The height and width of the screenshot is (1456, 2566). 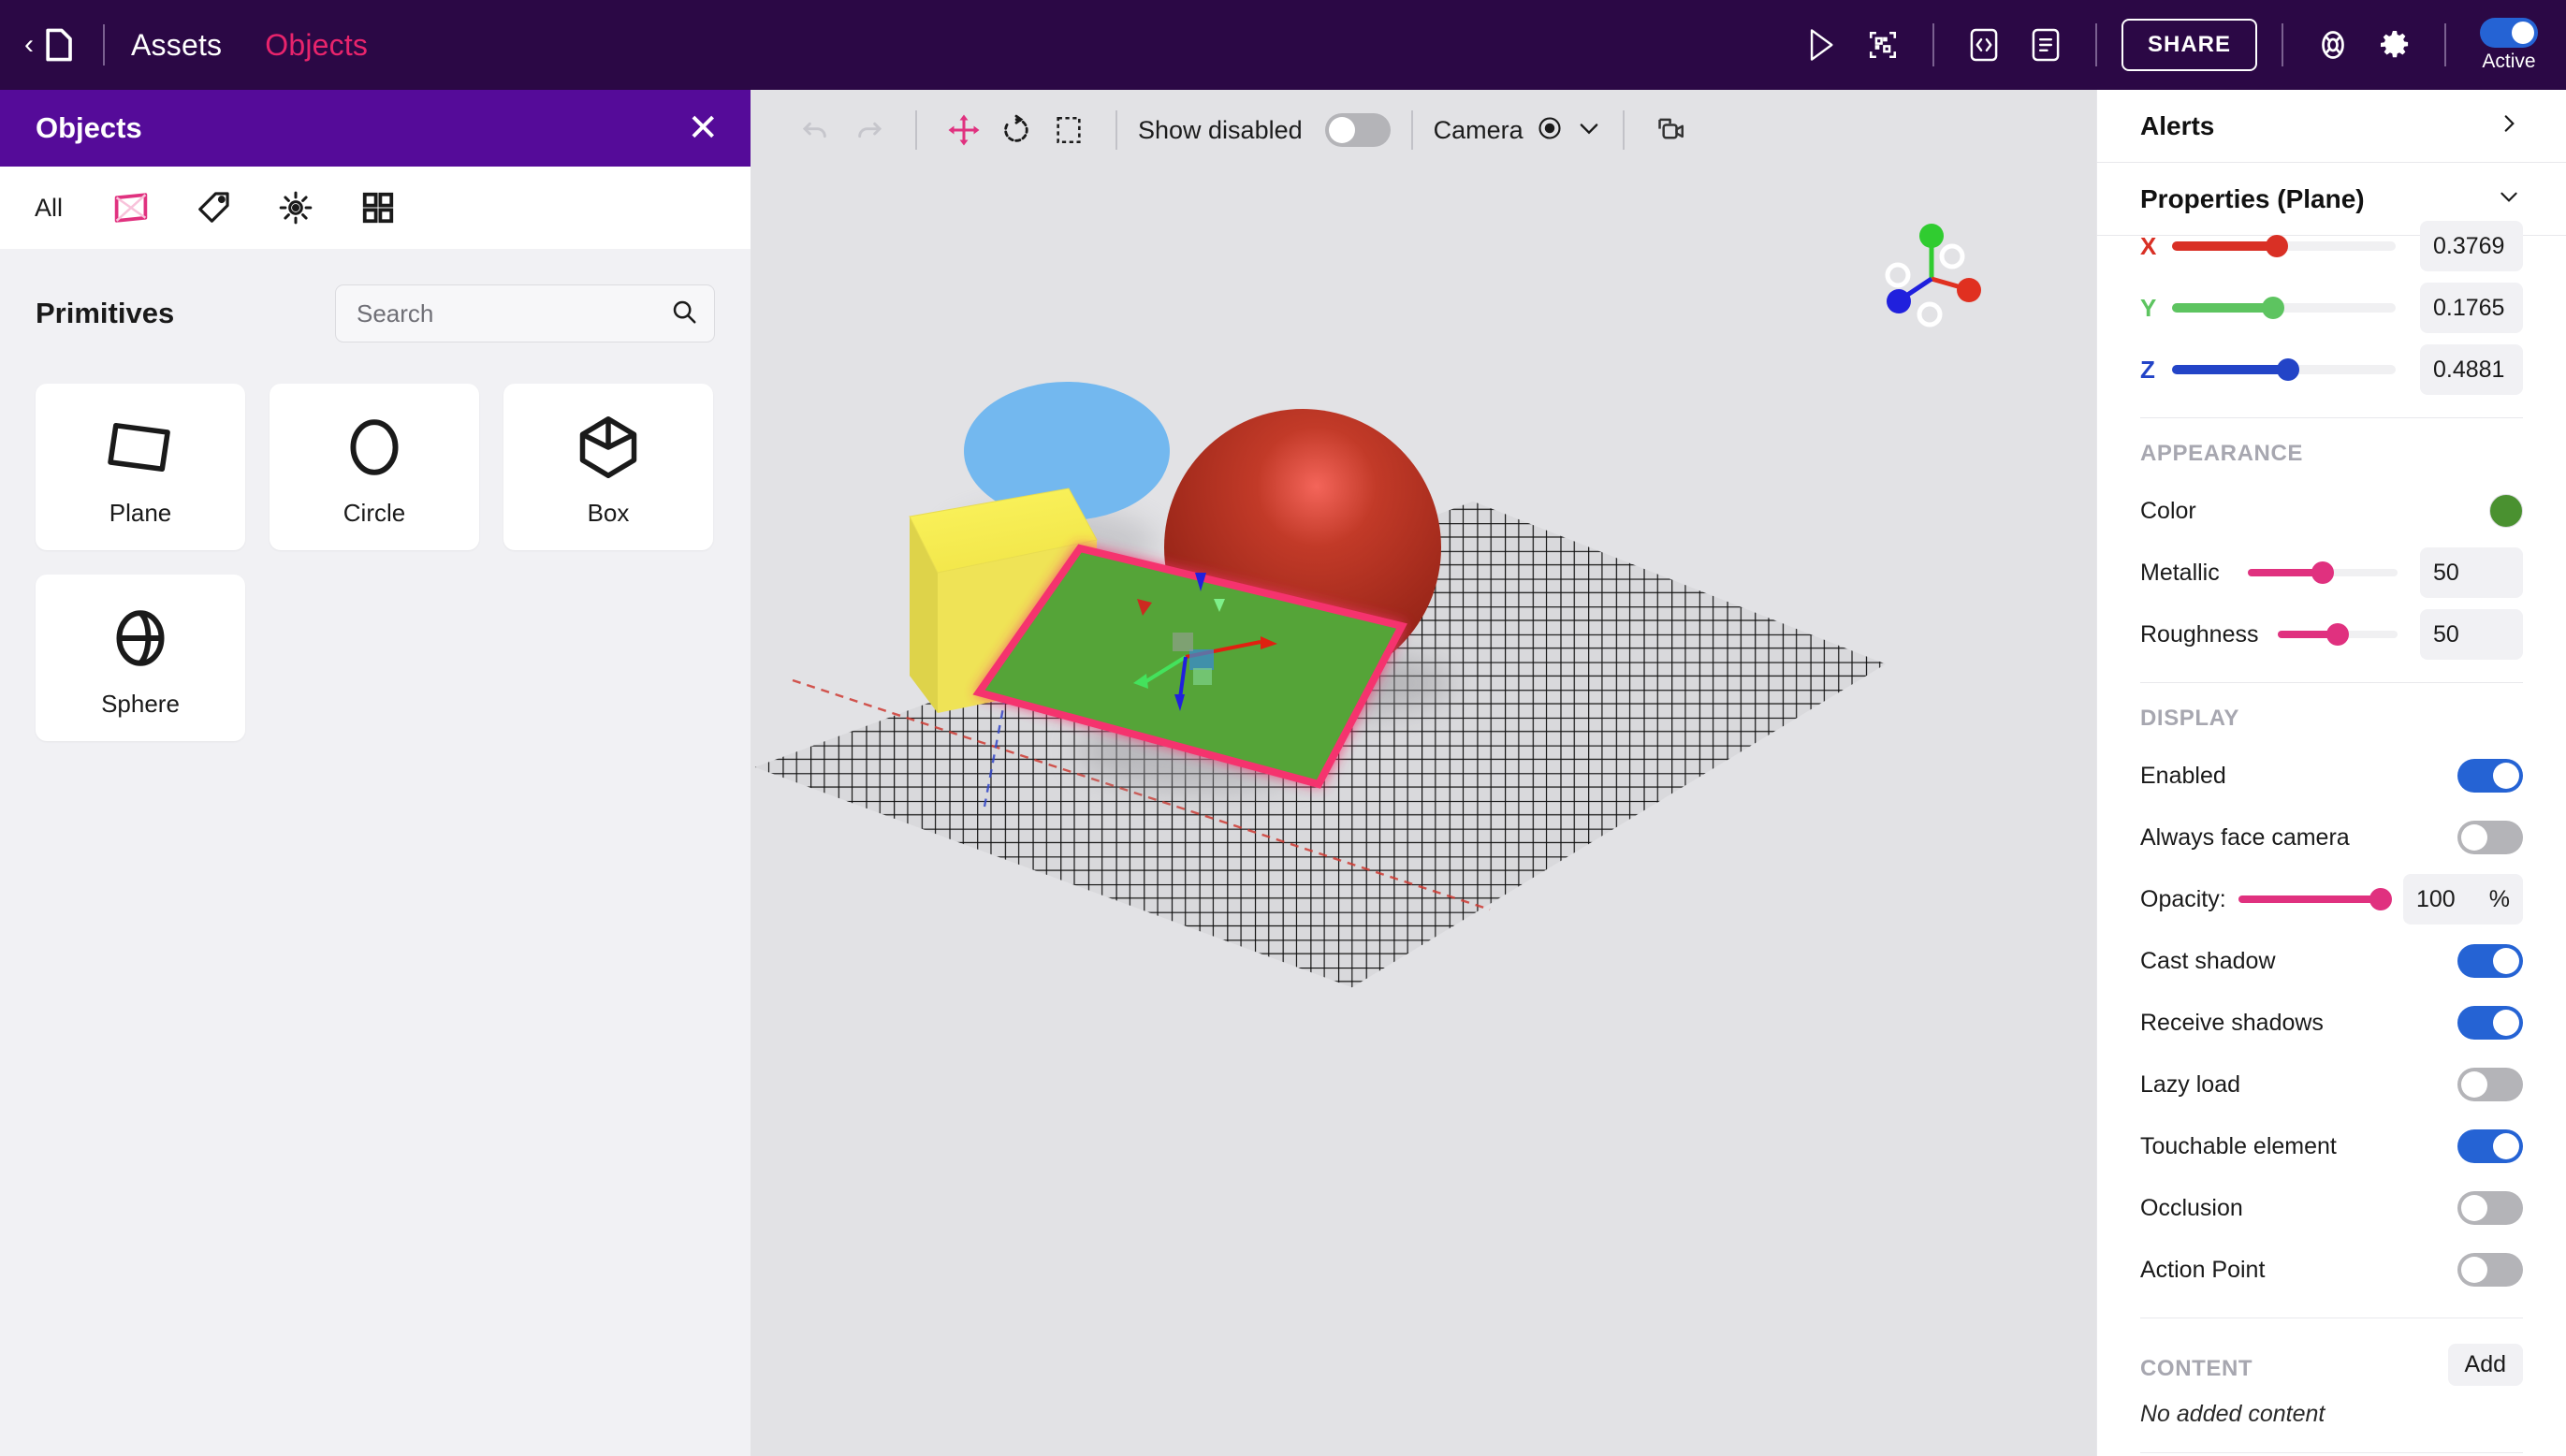 What do you see at coordinates (2222, 453) in the screenshot?
I see `appearance-section-label: APPEARANCE` at bounding box center [2222, 453].